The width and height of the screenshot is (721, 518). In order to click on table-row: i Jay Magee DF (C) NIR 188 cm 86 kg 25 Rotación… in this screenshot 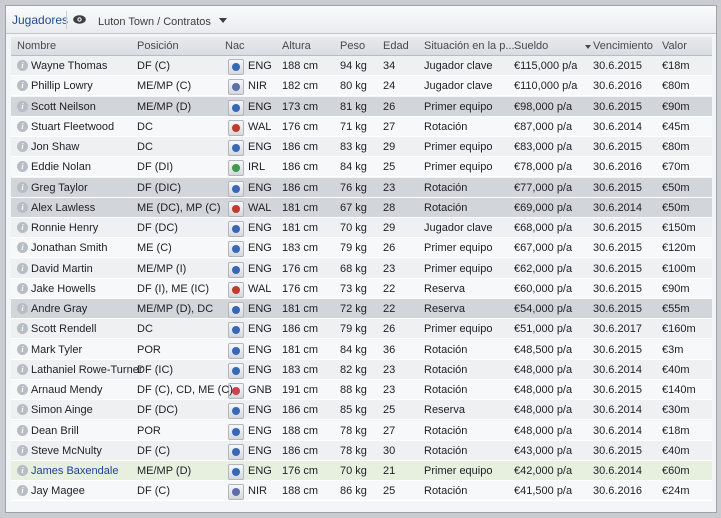, I will do `click(361, 491)`.